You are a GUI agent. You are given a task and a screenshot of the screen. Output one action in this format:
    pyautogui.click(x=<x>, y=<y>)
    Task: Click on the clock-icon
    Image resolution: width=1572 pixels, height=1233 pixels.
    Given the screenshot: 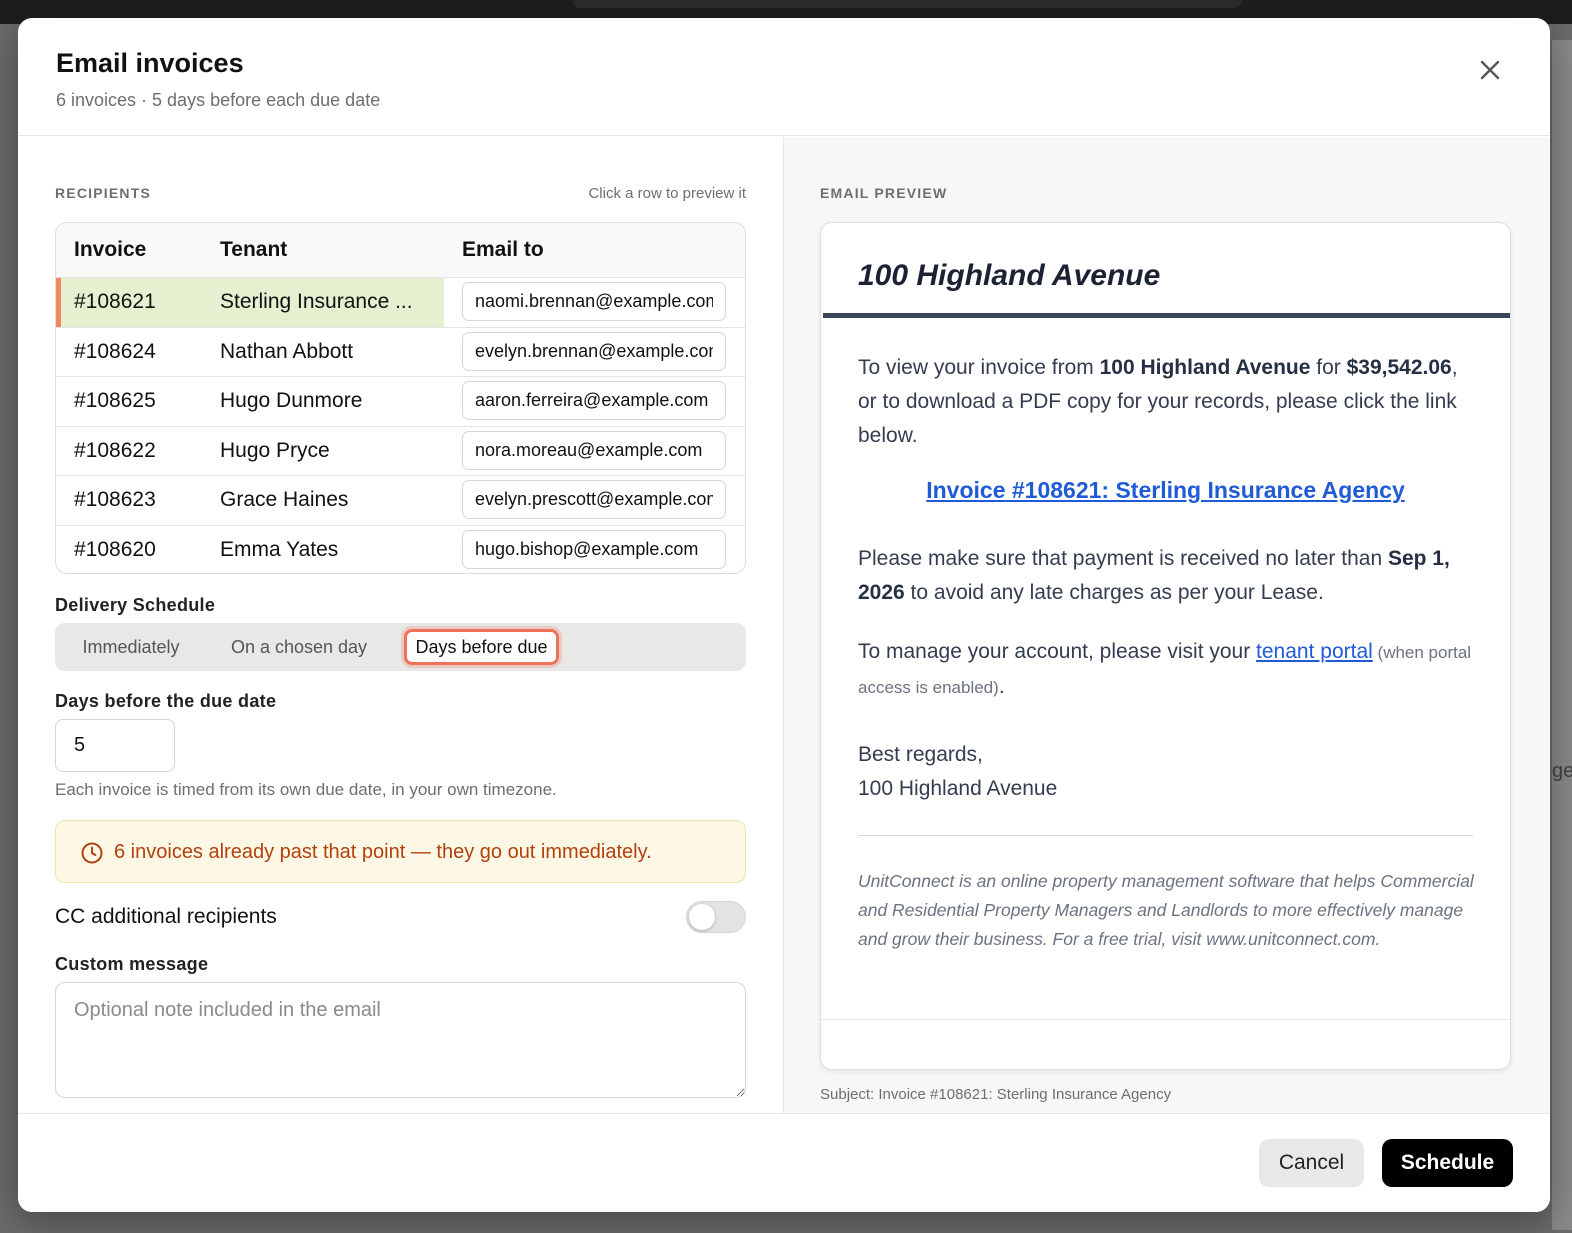 What is the action you would take?
    pyautogui.click(x=92, y=853)
    